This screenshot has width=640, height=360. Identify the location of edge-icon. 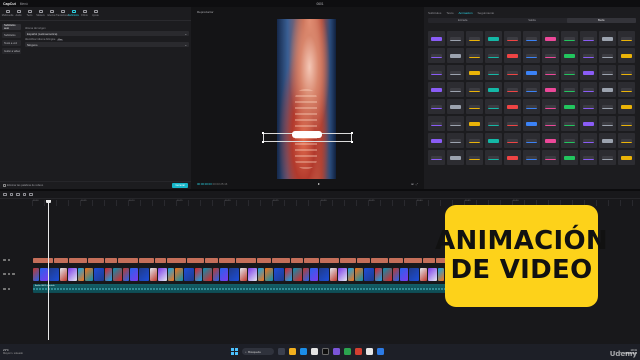
(303, 351).